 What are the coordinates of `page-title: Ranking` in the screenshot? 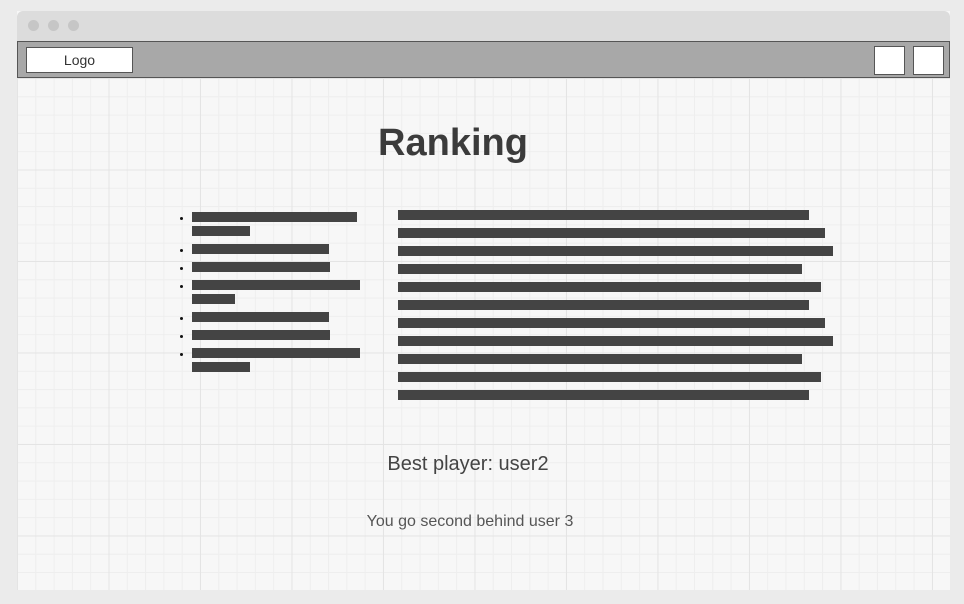 It's located at (453, 143).